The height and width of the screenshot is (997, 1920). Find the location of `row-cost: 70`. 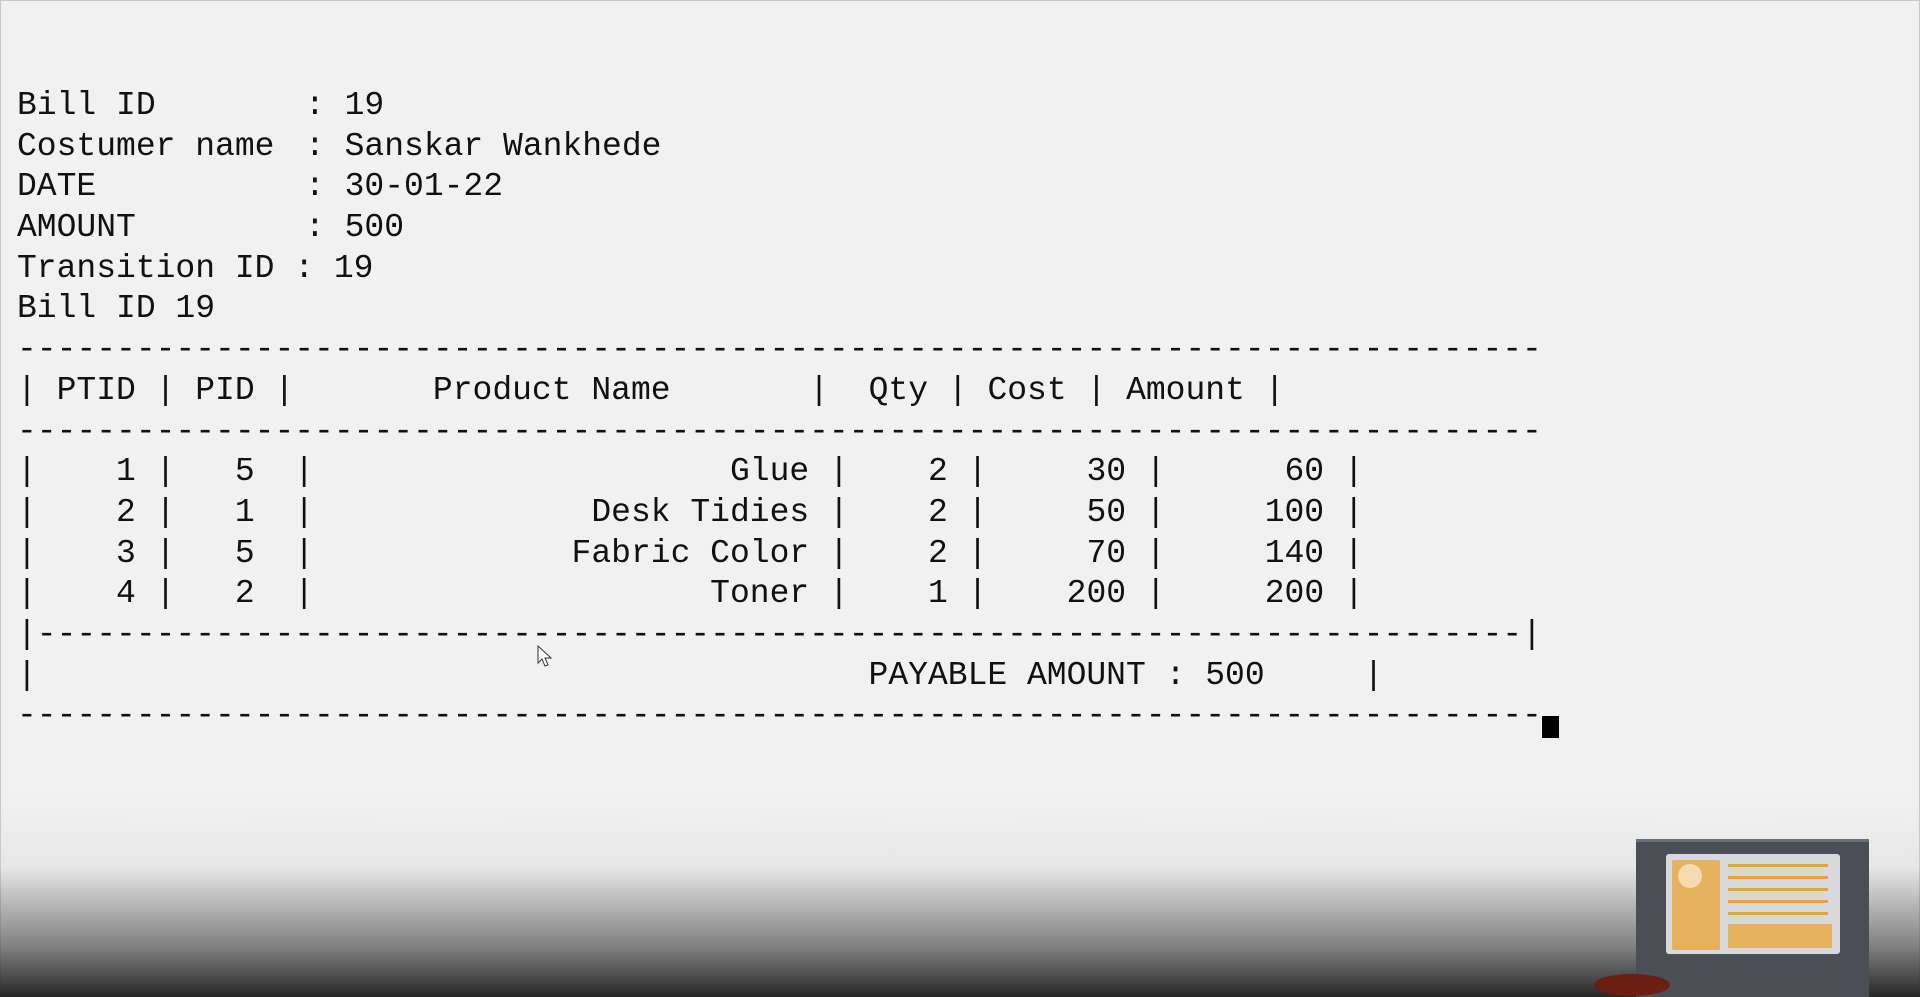

row-cost: 70 is located at coordinates (1106, 553).